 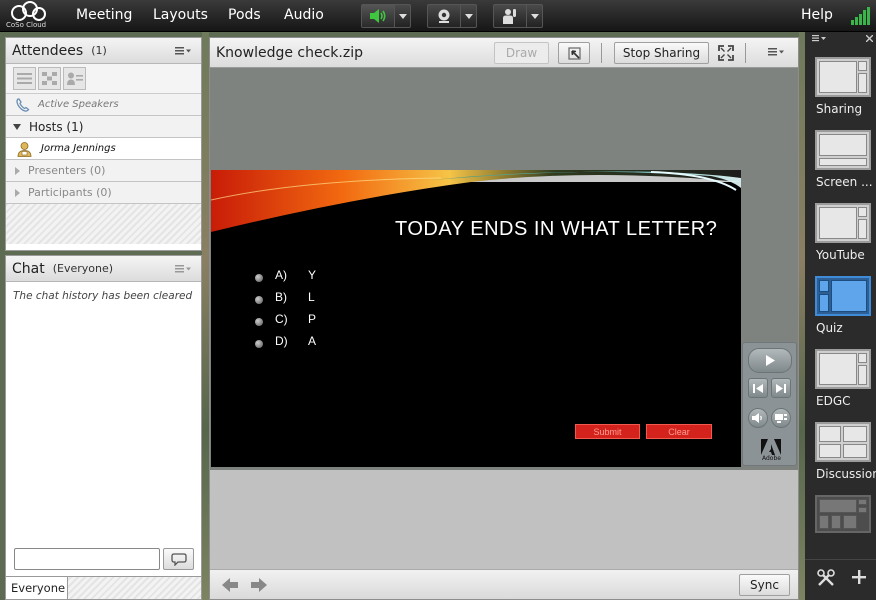 I want to click on layout-thumb-partial, so click(x=843, y=514).